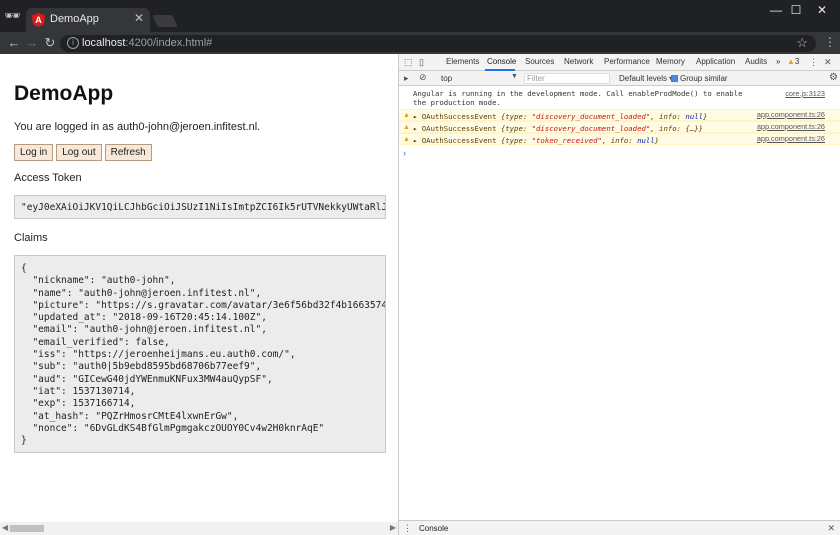  Describe the element at coordinates (670, 61) in the screenshot. I see `tab-memory: Memory` at that location.